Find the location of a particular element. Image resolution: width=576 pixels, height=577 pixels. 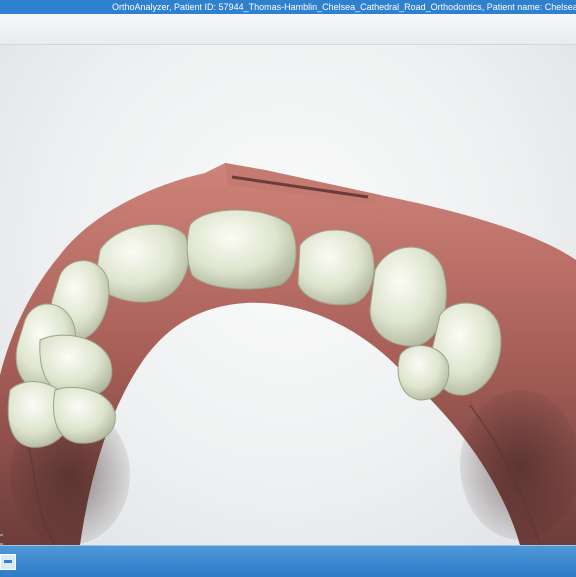

ribbon-toolbar-area is located at coordinates (288, 29).